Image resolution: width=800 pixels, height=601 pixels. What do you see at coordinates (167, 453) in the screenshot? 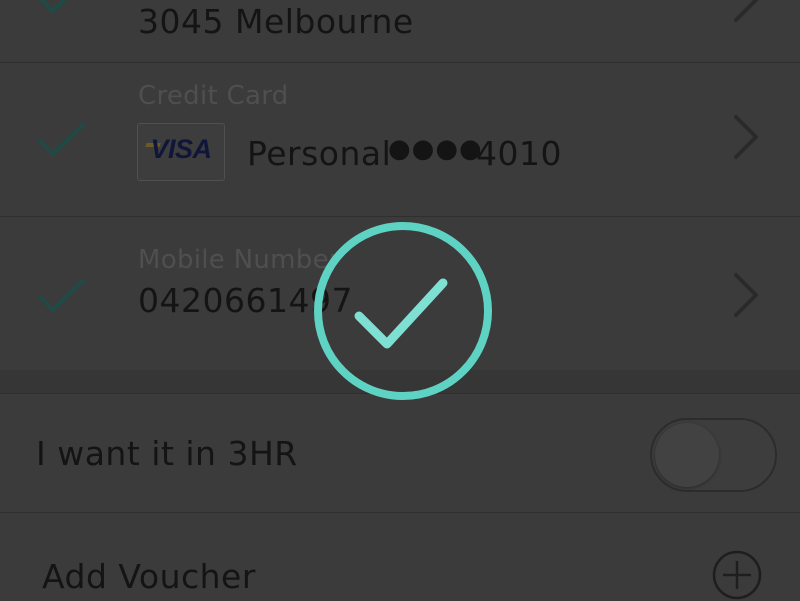
I see `three-hr-label: I want it in 3HR` at bounding box center [167, 453].